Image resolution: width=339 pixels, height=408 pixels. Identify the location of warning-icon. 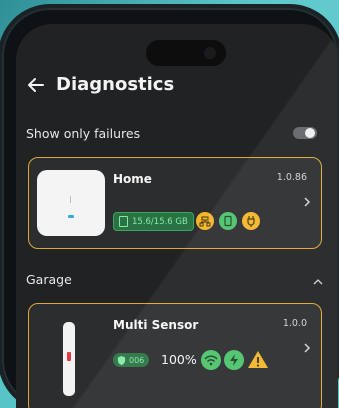
(258, 359).